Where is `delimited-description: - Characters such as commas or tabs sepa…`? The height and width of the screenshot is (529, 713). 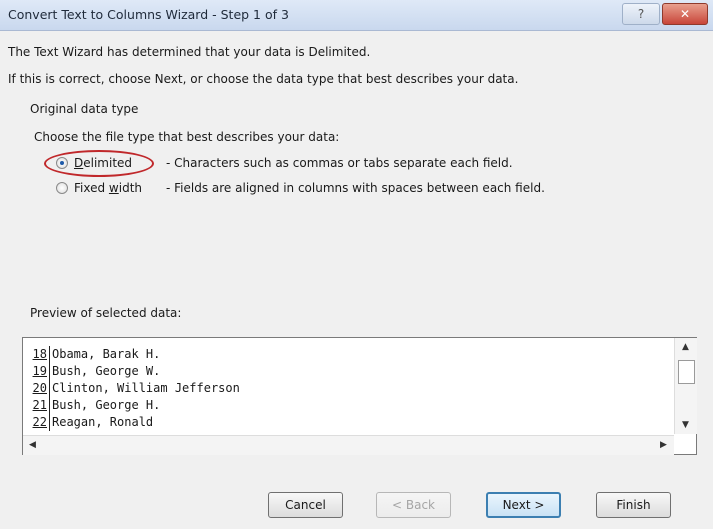
delimited-description: - Characters such as commas or tabs sepa… is located at coordinates (339, 163).